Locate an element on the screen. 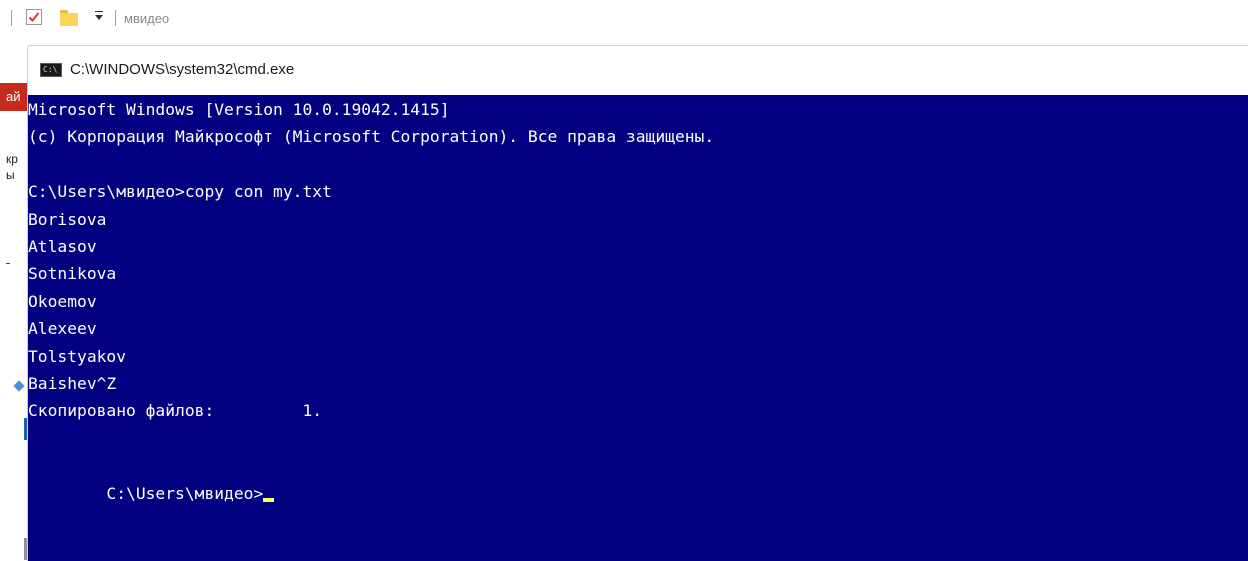 This screenshot has height=561, width=1248. console-line: Okoemov is located at coordinates (62, 301).